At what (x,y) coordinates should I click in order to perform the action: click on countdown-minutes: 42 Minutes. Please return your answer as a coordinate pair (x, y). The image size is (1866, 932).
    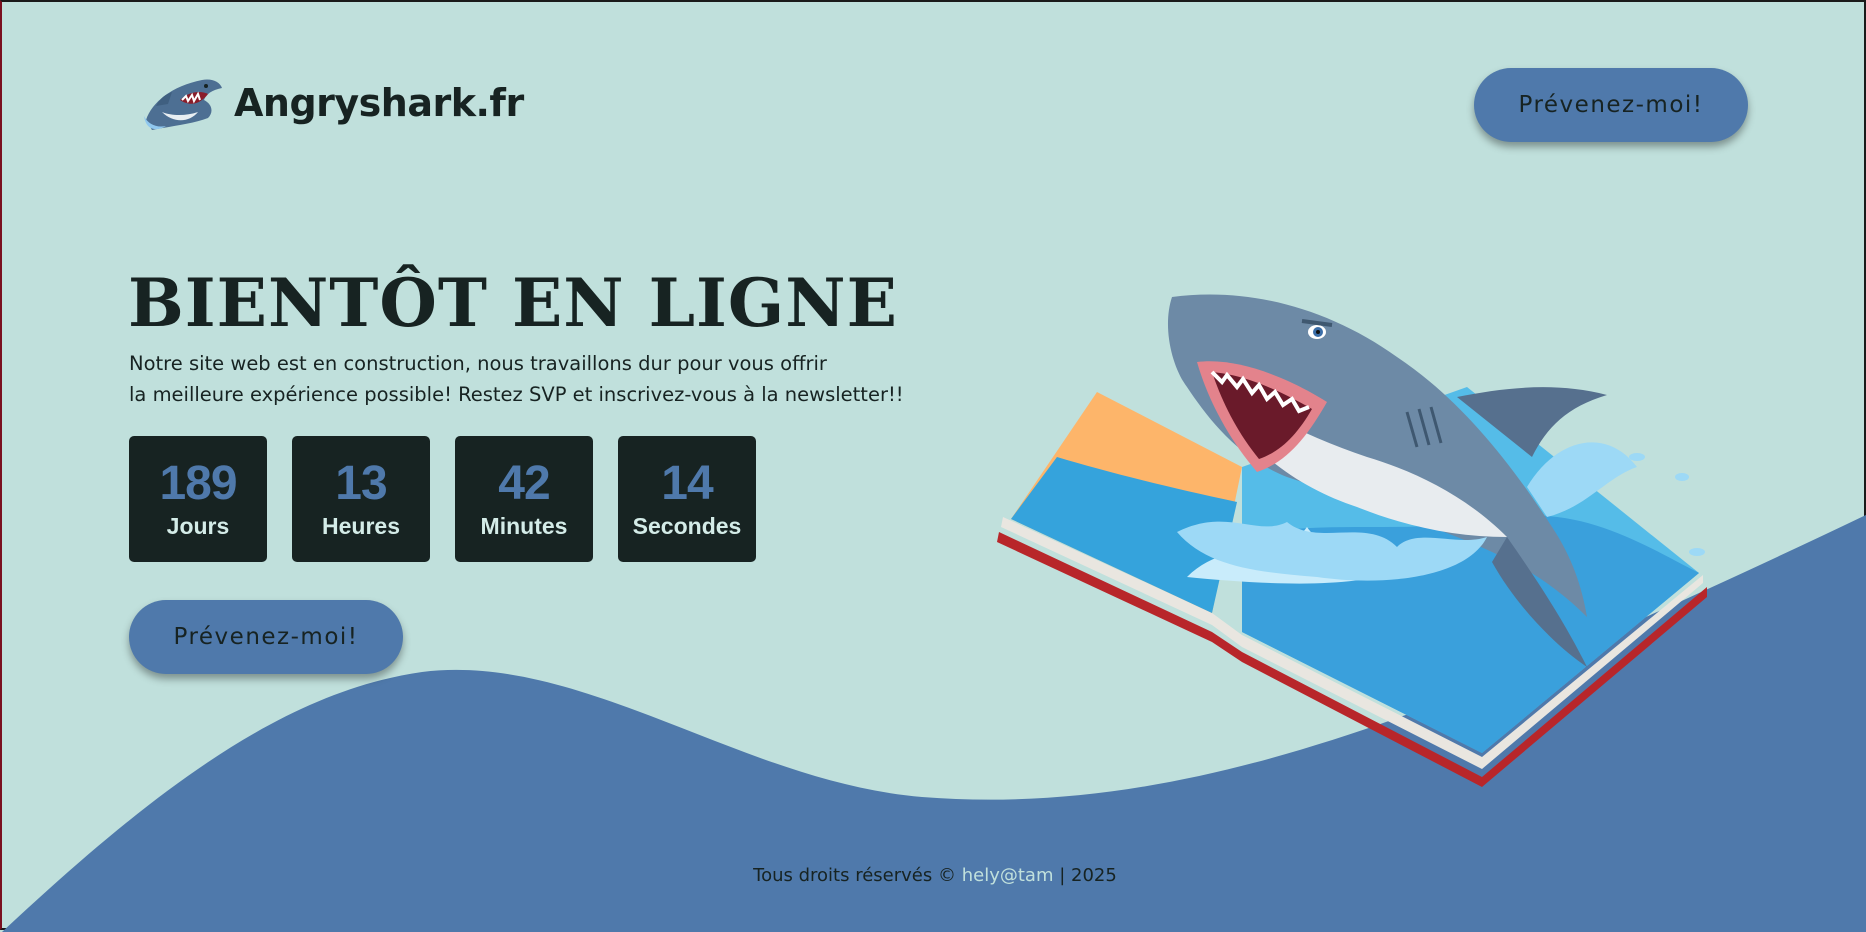
    Looking at the image, I should click on (524, 499).